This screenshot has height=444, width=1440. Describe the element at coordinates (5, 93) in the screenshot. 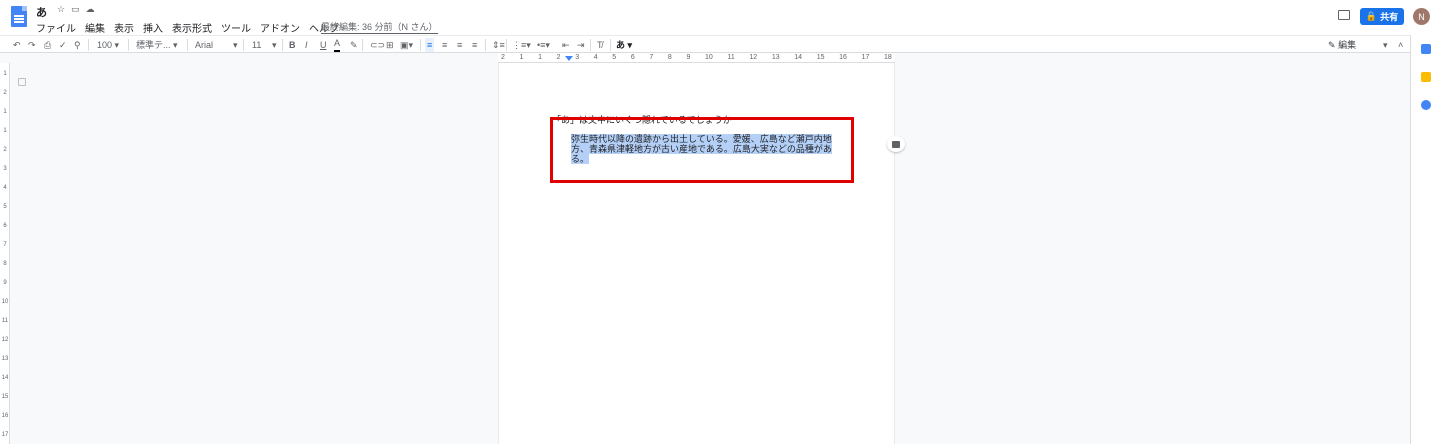

I see `vruler-number: 2` at that location.